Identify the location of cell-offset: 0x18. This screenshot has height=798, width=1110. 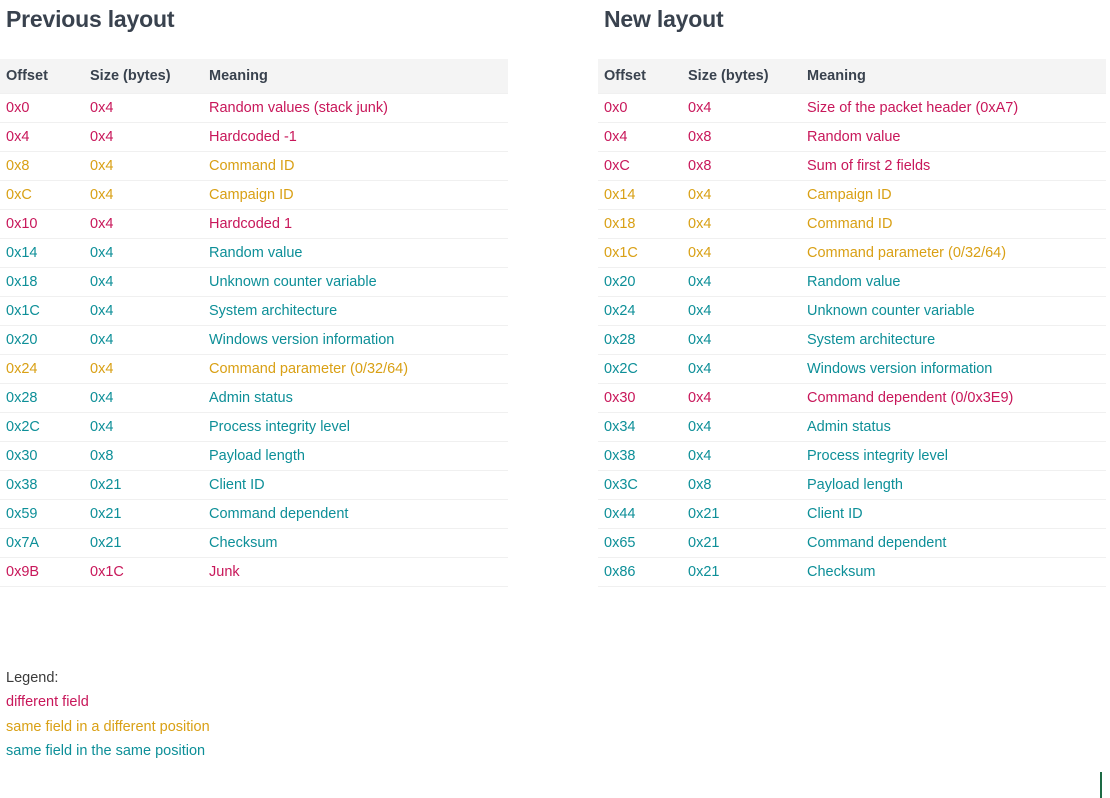
(42, 282).